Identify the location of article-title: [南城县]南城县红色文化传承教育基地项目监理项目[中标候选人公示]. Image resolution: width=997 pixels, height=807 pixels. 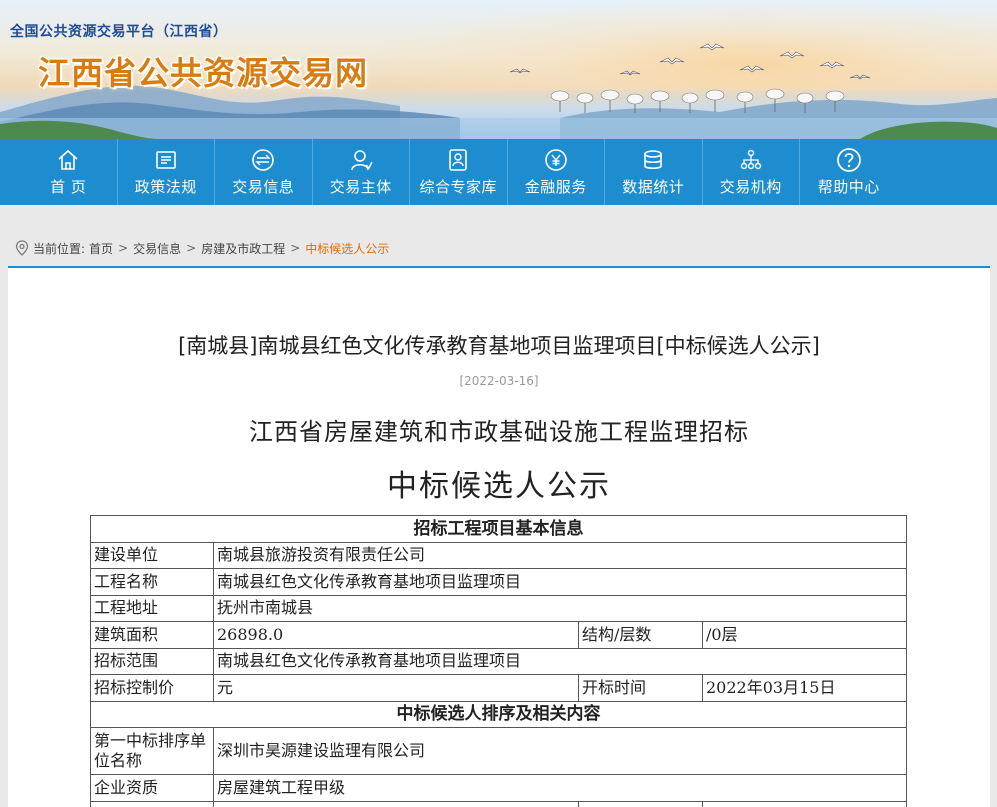
(499, 346).